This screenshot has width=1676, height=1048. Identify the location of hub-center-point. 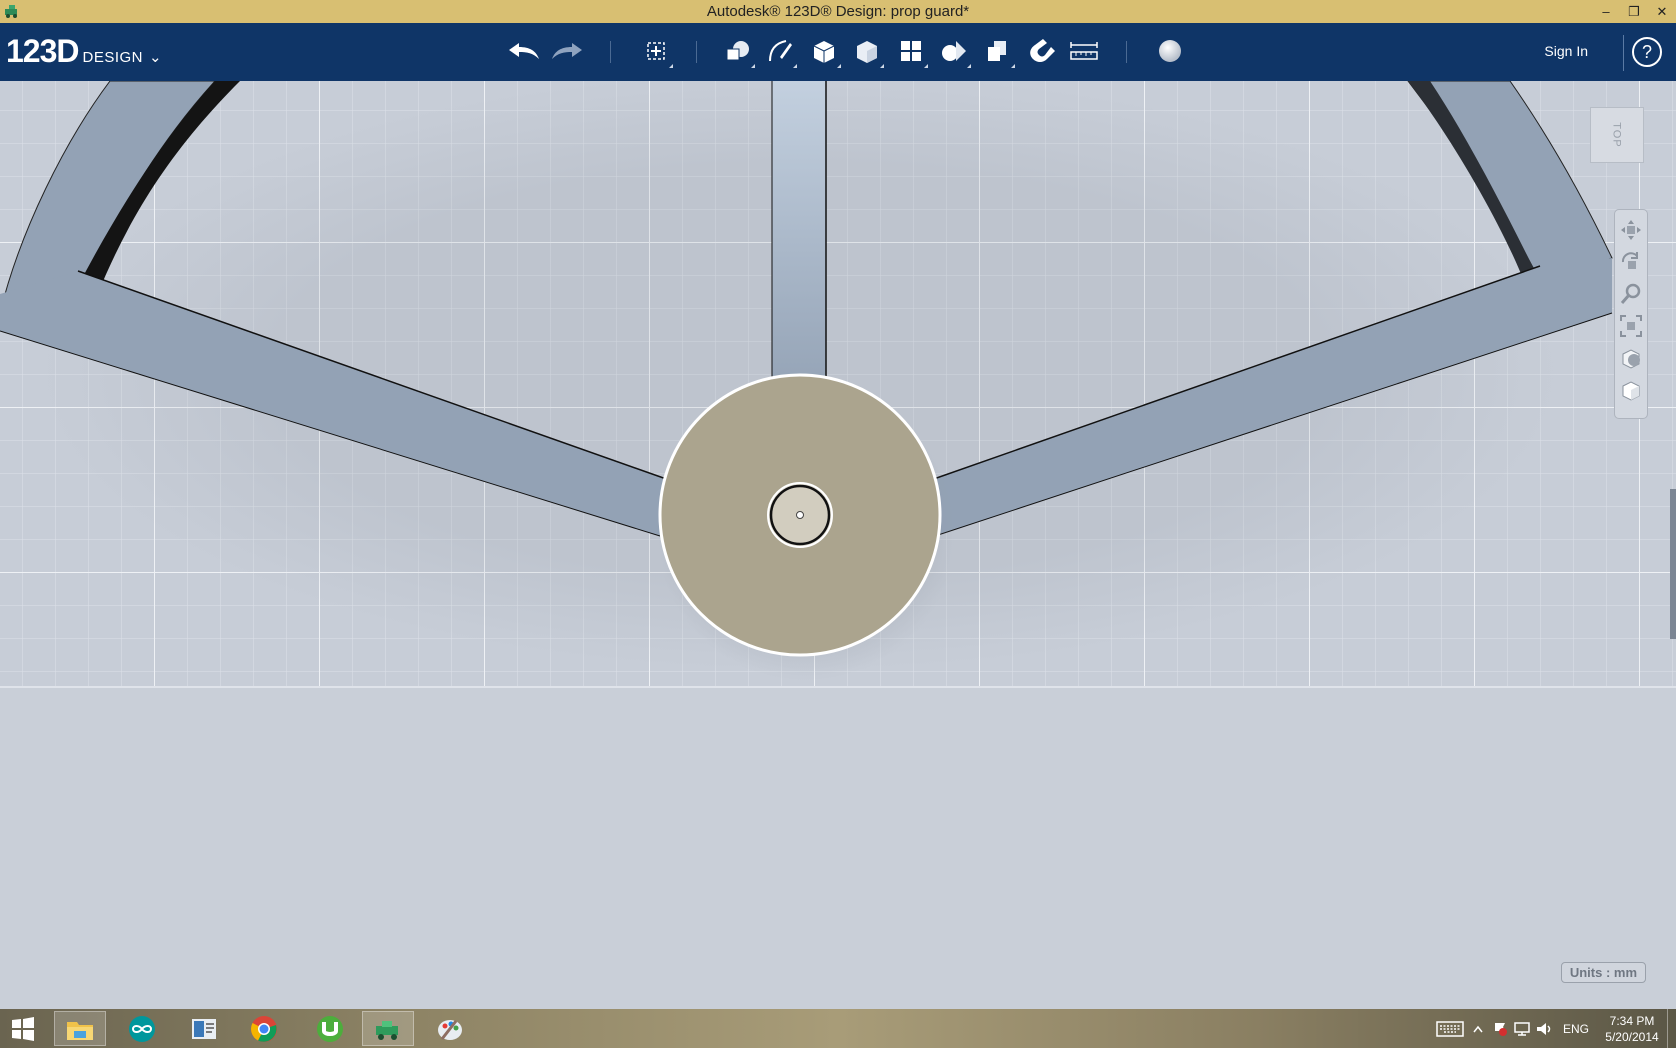
(800, 515).